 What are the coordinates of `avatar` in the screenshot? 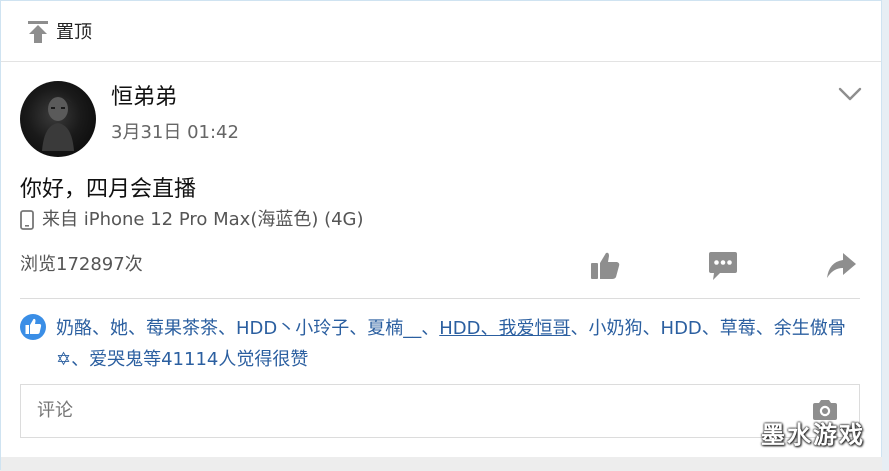 It's located at (58, 119).